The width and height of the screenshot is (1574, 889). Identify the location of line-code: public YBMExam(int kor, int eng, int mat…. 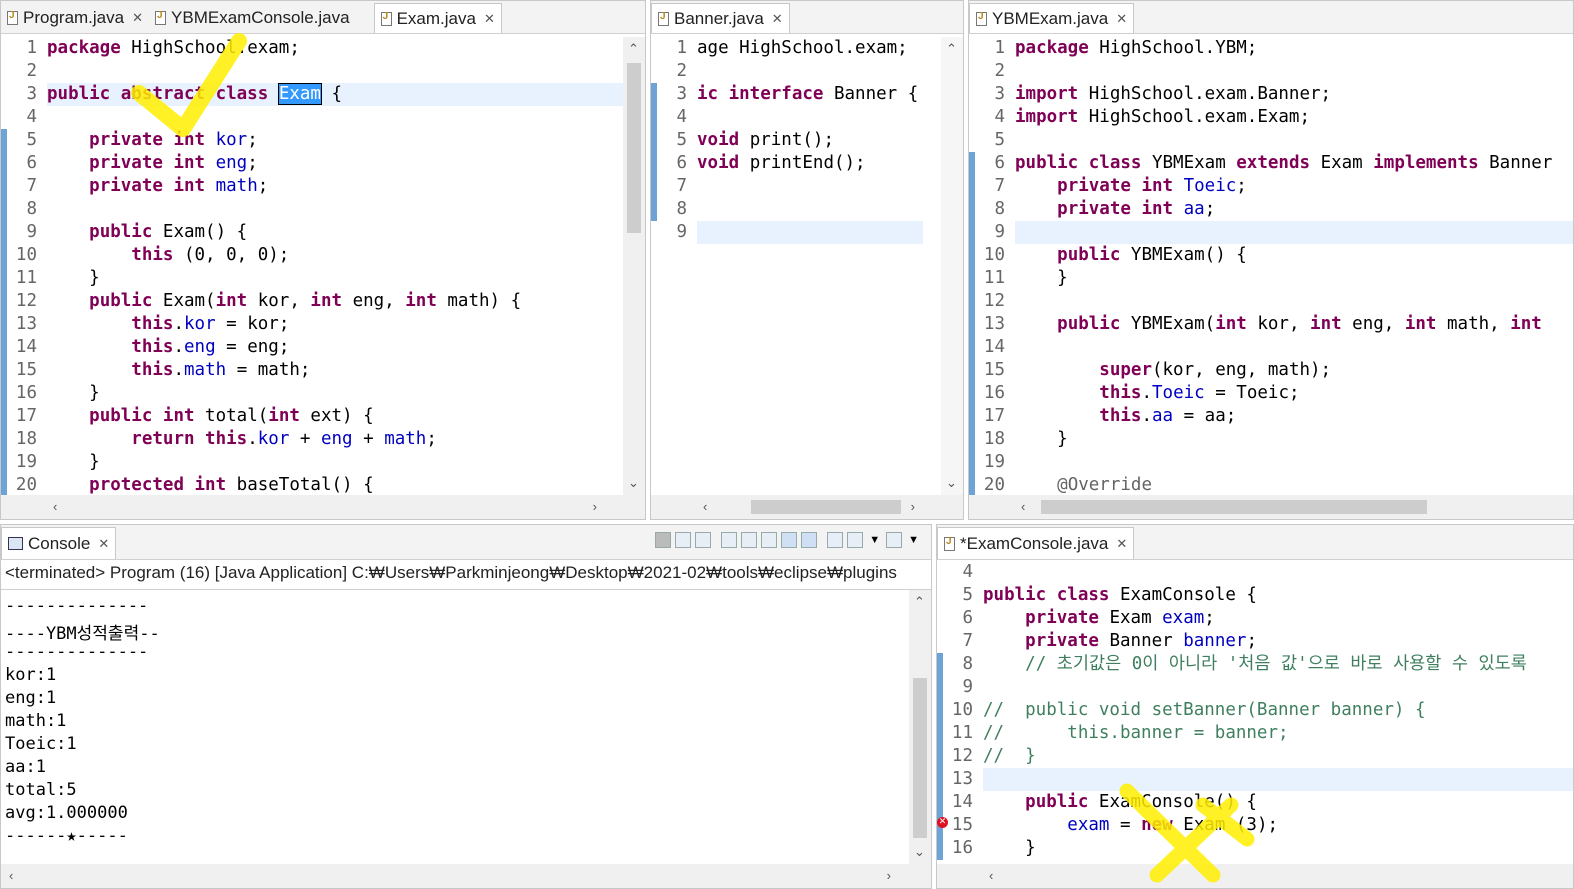
(1299, 324).